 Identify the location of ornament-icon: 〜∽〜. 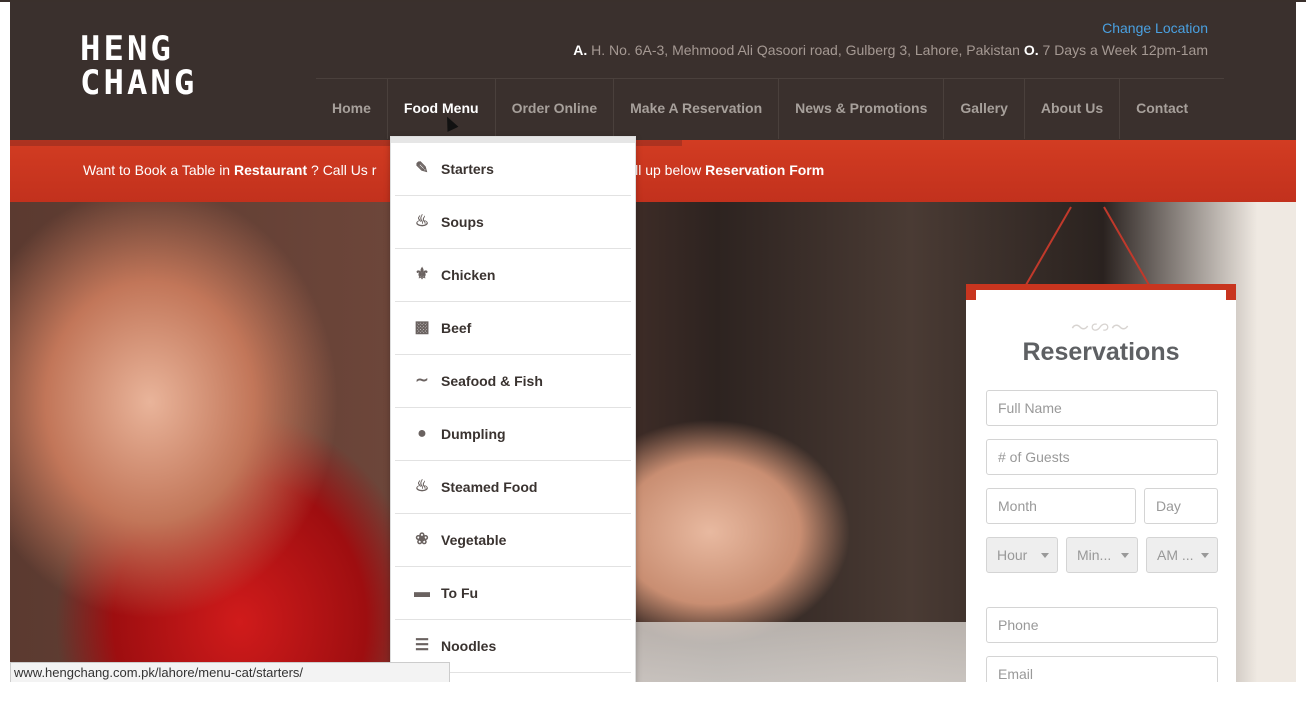
(1101, 328).